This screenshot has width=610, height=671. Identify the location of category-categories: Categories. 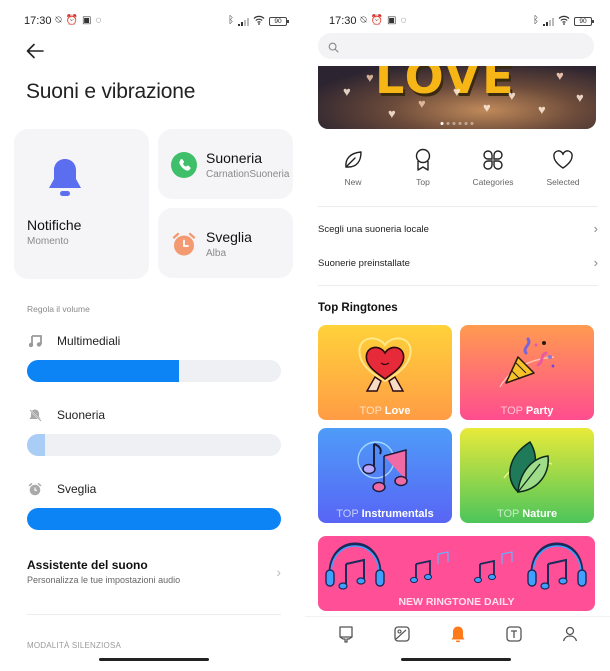
(493, 167).